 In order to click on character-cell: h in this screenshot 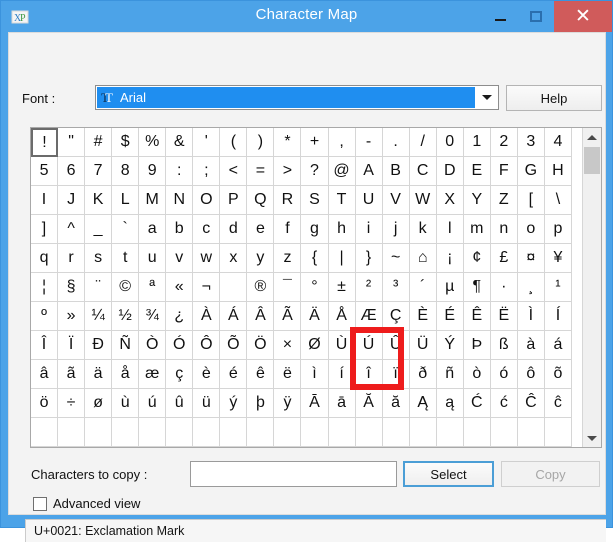, I will do `click(342, 229)`.